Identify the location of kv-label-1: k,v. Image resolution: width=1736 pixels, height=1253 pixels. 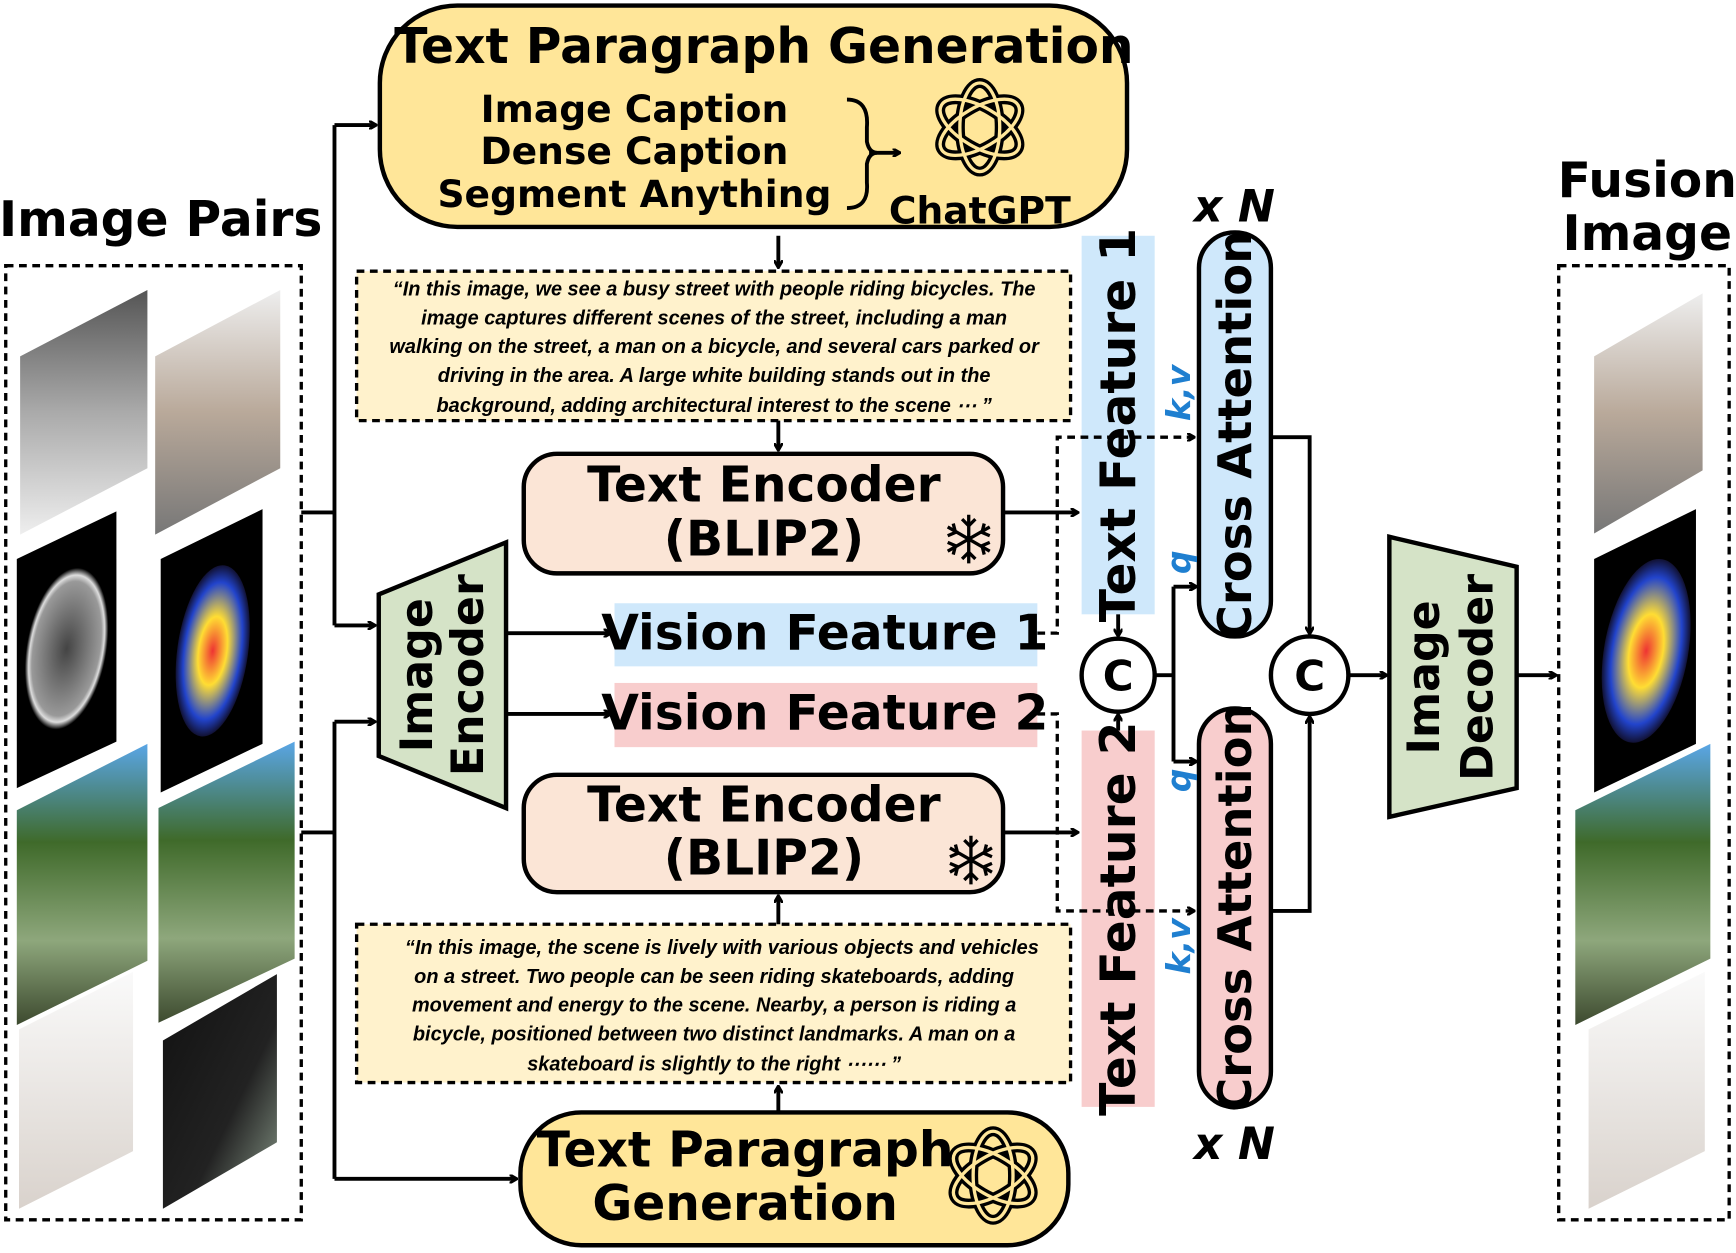
(1178, 392).